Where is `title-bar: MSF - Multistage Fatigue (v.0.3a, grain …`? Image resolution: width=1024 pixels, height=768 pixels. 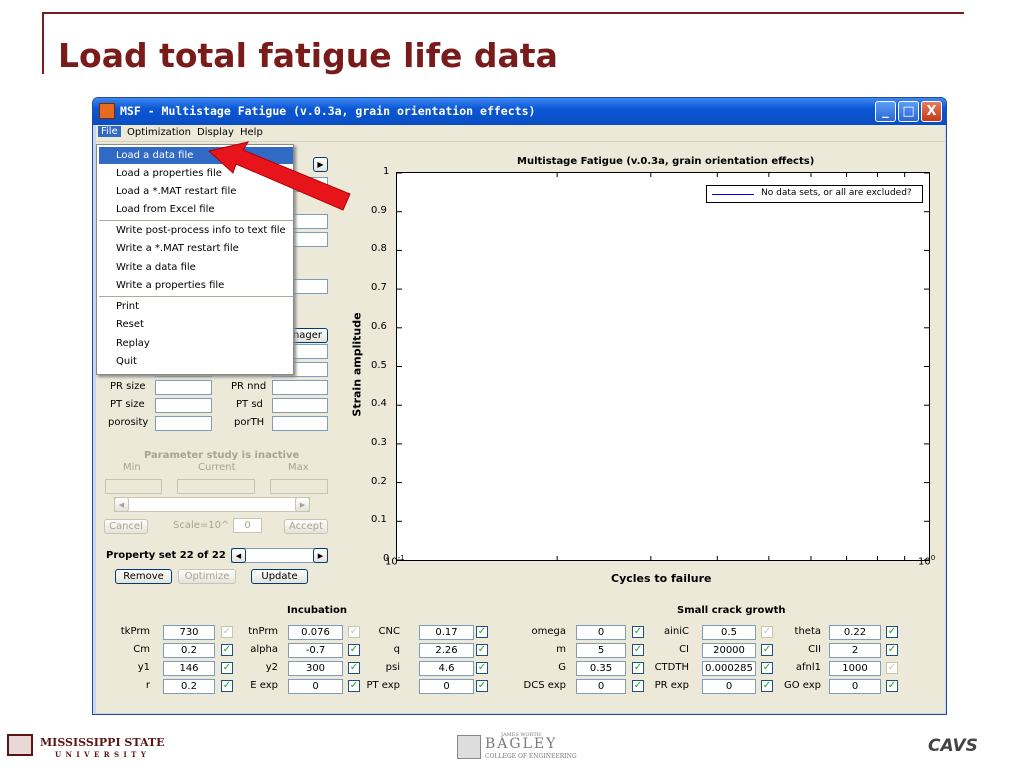
title-bar: MSF - Multistage Fatigue (v.0.3a, grain … is located at coordinates (519, 111).